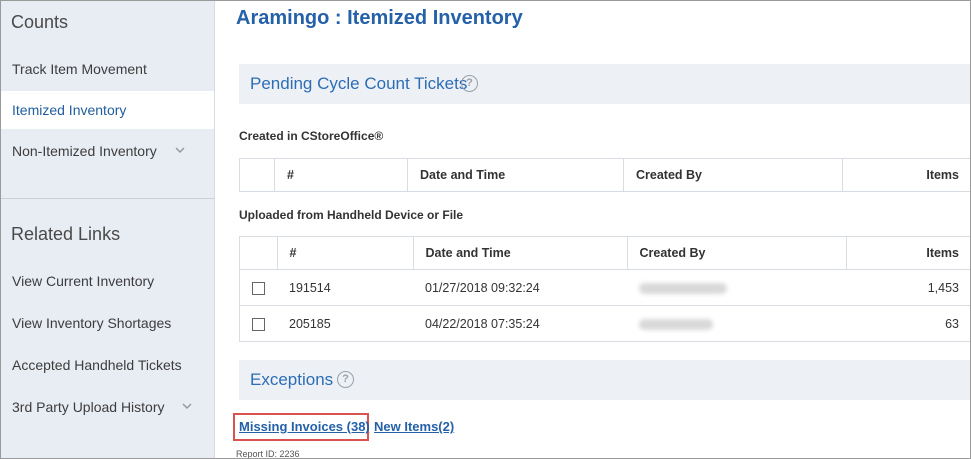  What do you see at coordinates (40, 22) in the screenshot?
I see `sidebar-heading-counts: Counts` at bounding box center [40, 22].